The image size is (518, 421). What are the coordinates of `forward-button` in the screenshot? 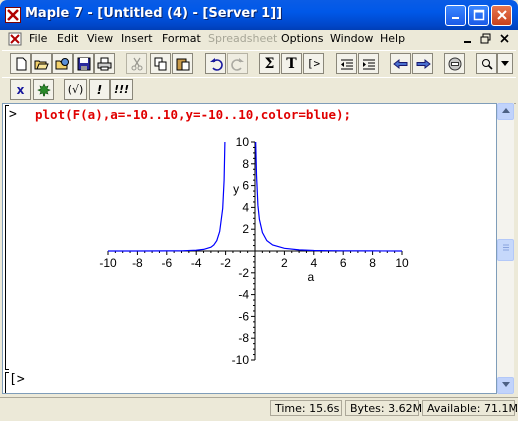 It's located at (422, 63).